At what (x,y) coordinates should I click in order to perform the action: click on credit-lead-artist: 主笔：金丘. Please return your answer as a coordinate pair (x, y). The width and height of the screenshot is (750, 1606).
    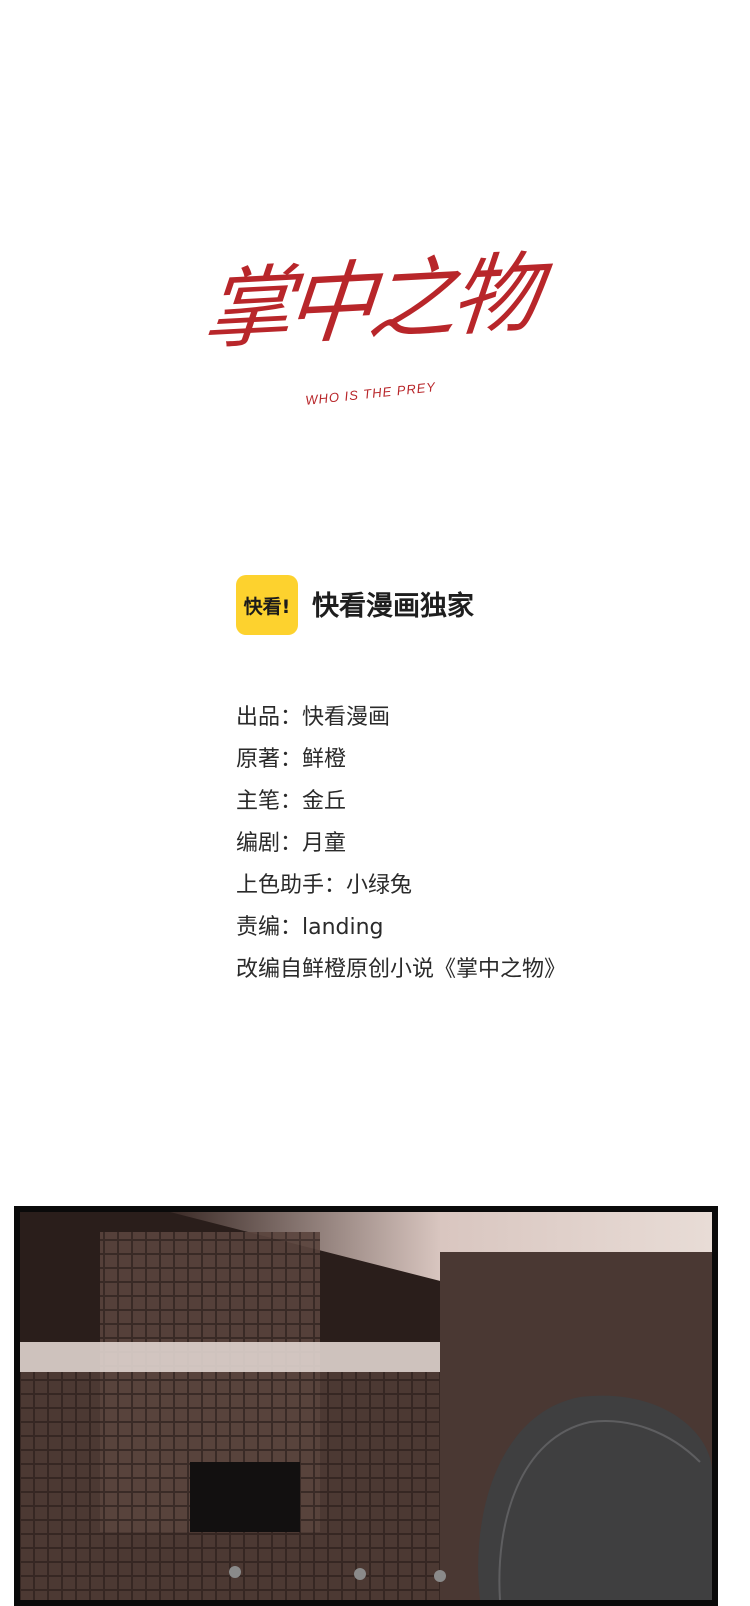
    Looking at the image, I should click on (291, 801).